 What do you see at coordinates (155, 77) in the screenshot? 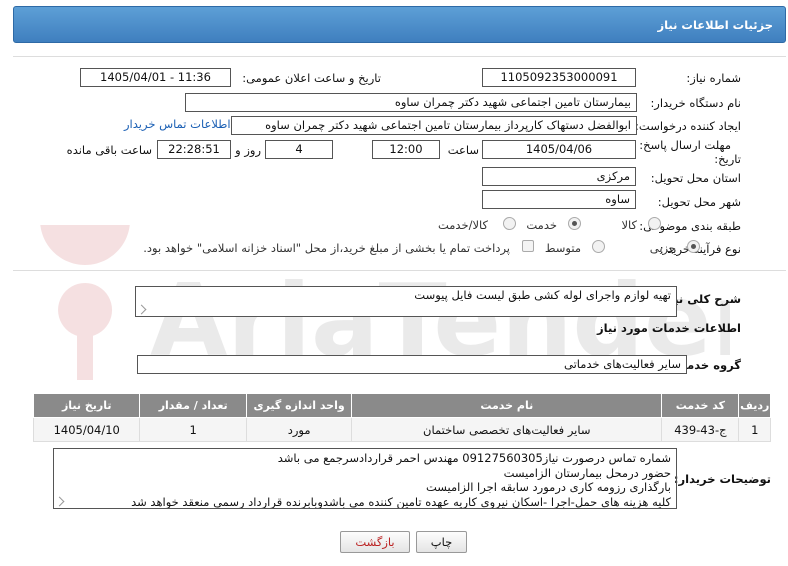
I see `announce-datetime-field: 1405/04/01 - 11:36` at bounding box center [155, 77].